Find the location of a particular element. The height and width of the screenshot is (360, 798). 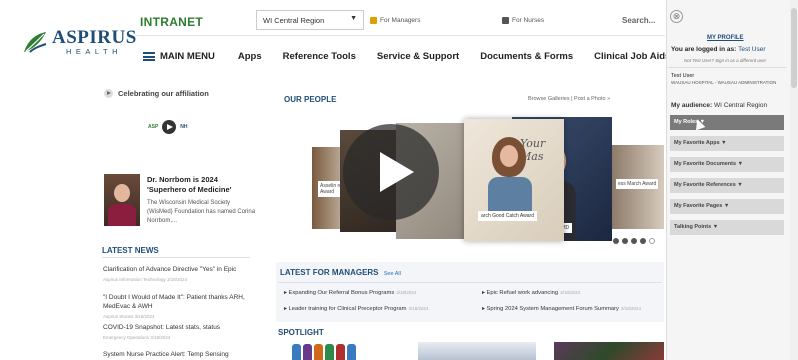

main-menu-button: MAIN MENU is located at coordinates (179, 56).